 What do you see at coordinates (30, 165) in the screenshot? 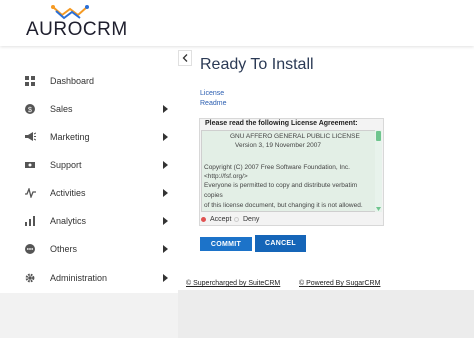
I see `support-icon` at bounding box center [30, 165].